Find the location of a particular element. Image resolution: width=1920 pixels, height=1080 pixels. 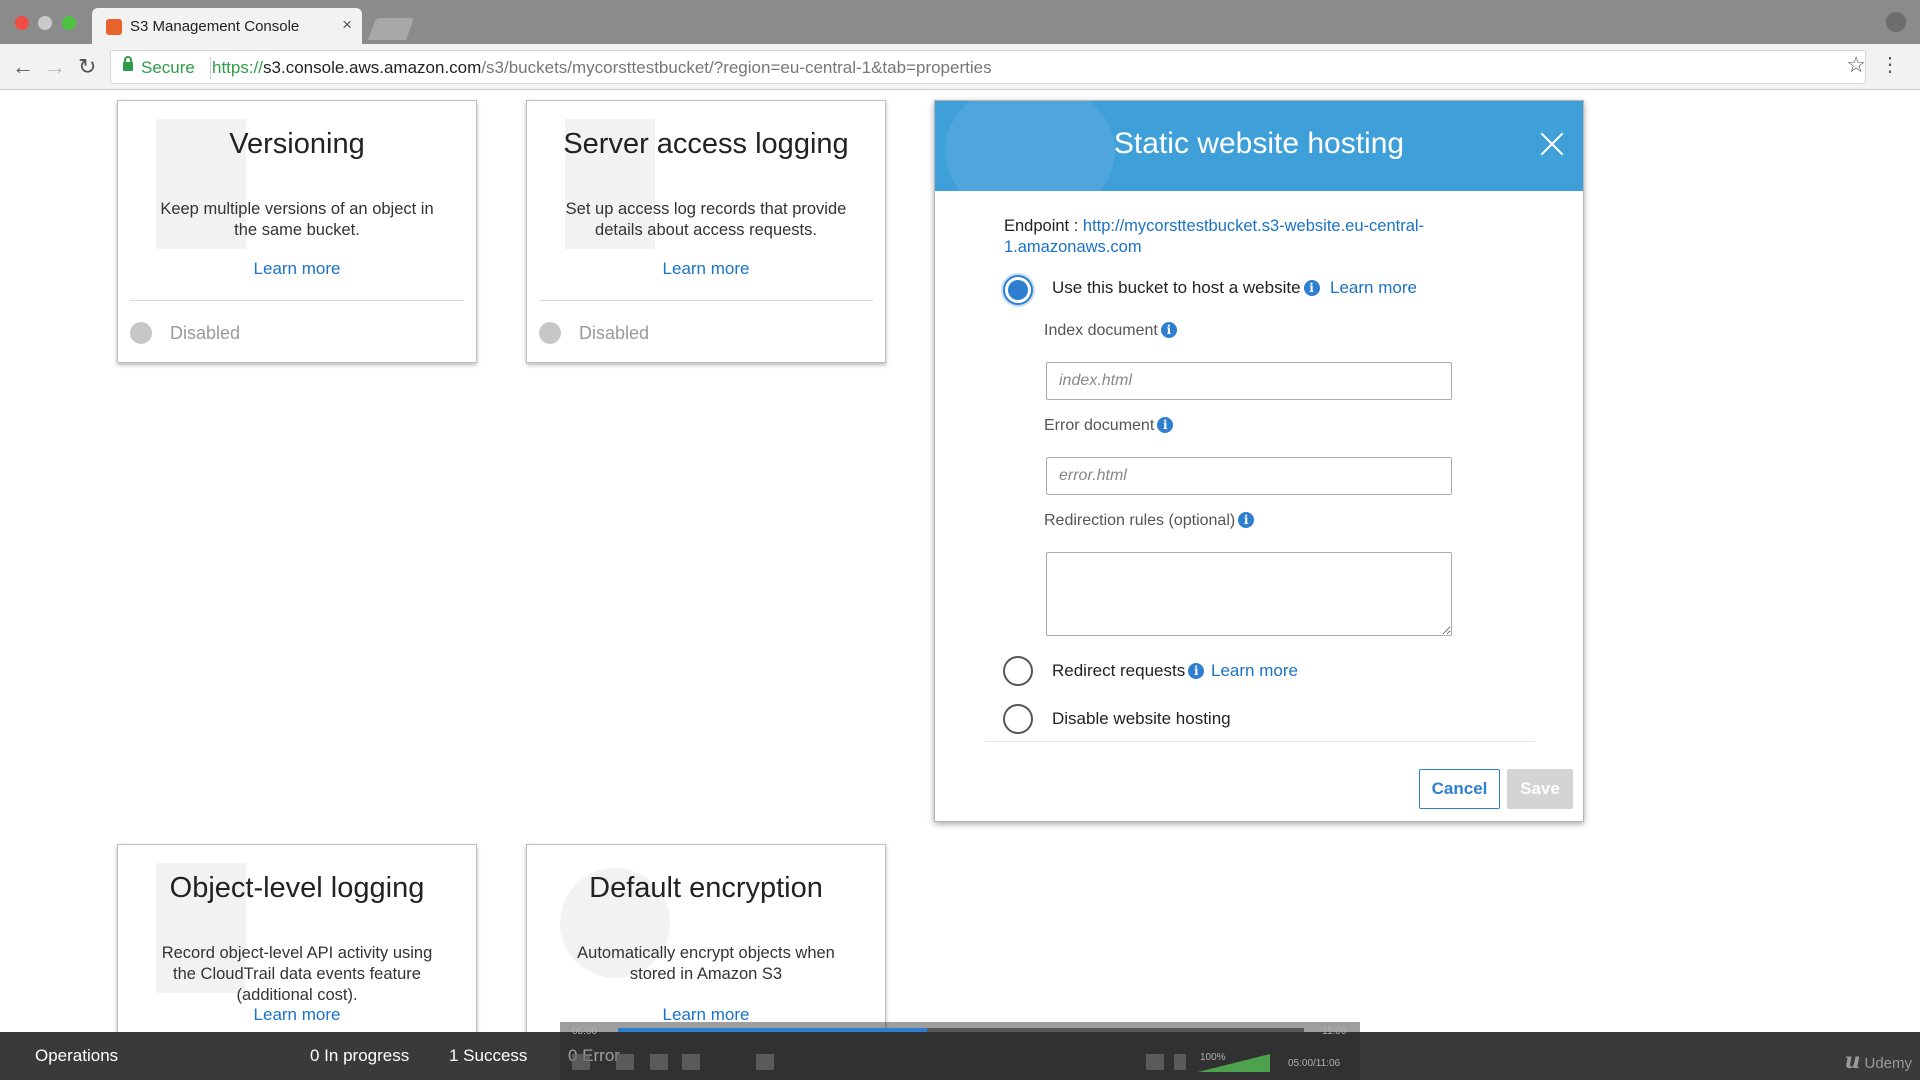

dialog-divider is located at coordinates (1260, 741).